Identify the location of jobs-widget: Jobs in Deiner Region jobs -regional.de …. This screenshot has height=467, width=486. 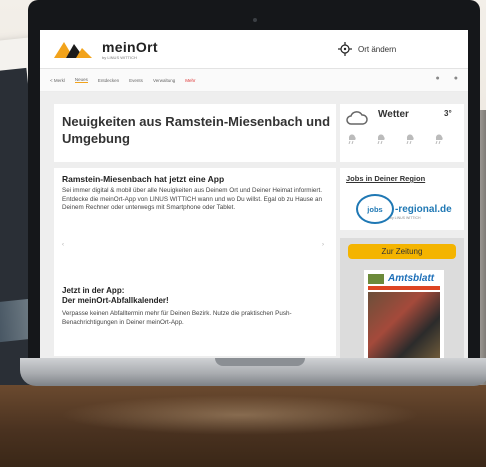
(402, 199).